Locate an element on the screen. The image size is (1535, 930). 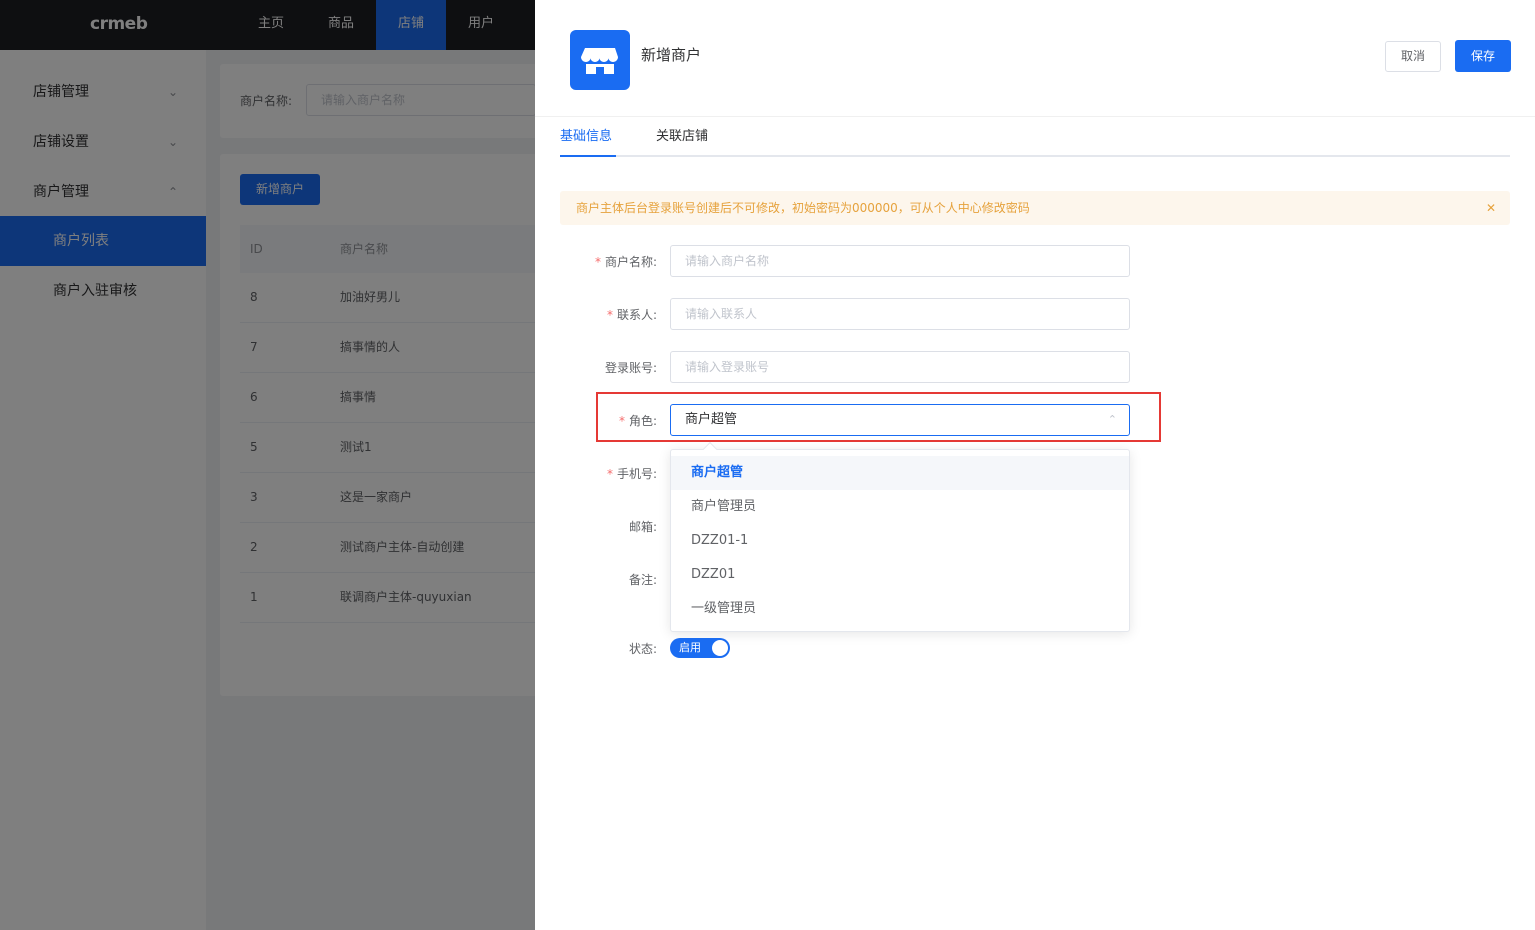
role-select: 商户超管 ⌃ is located at coordinates (900, 420).